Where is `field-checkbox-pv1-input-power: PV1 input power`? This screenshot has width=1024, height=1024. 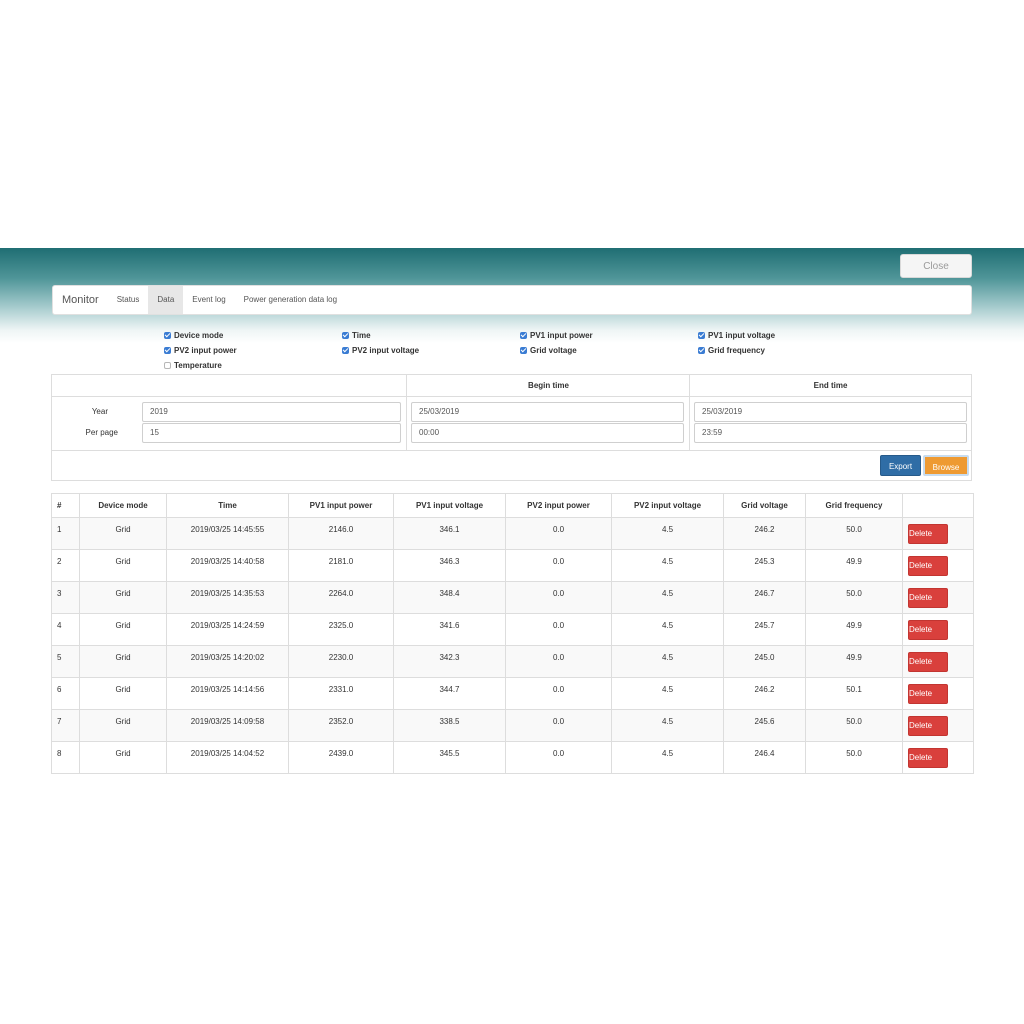
field-checkbox-pv1-input-power: PV1 input power is located at coordinates (609, 335).